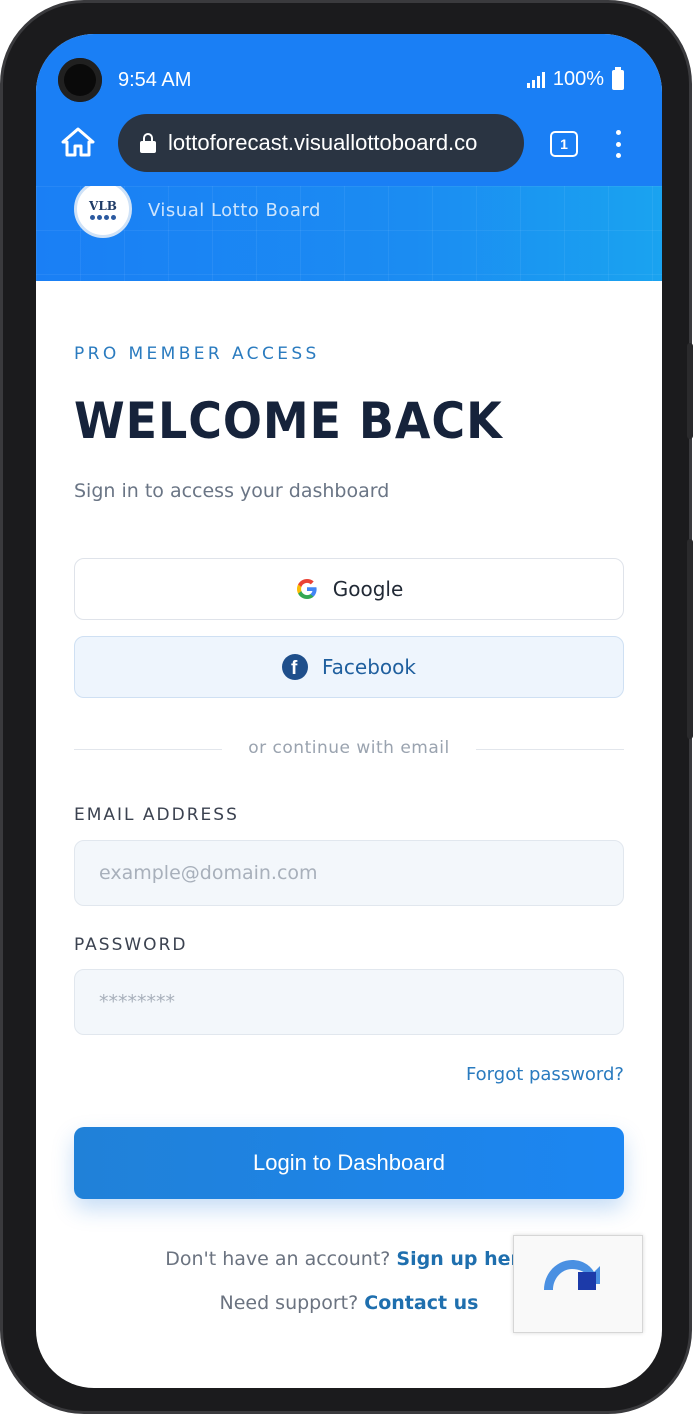 Image resolution: width=696 pixels, height=1418 pixels. What do you see at coordinates (690, 639) in the screenshot?
I see `volume-button` at bounding box center [690, 639].